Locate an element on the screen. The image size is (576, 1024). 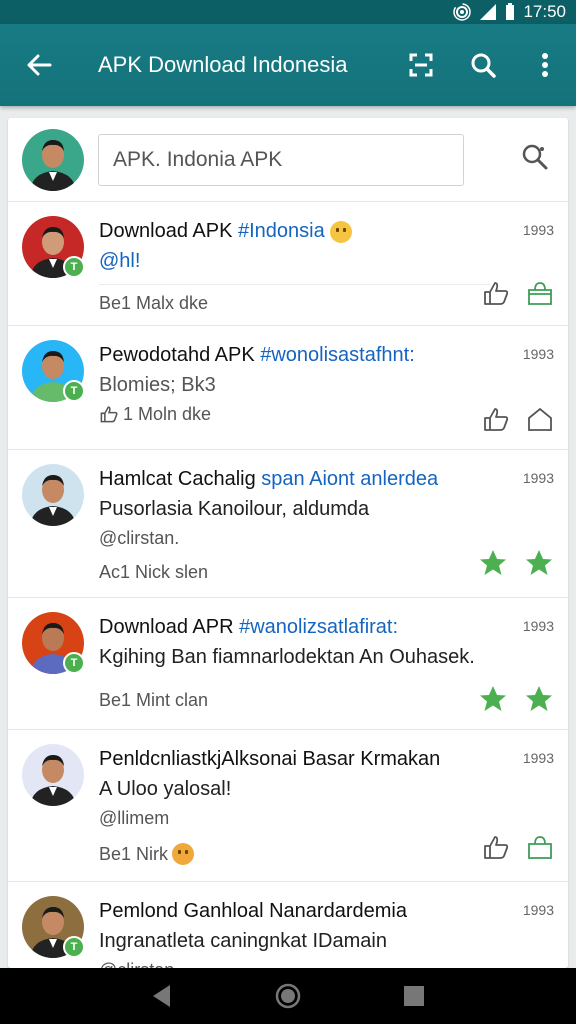
search-submit-button is located at coordinates (535, 159).